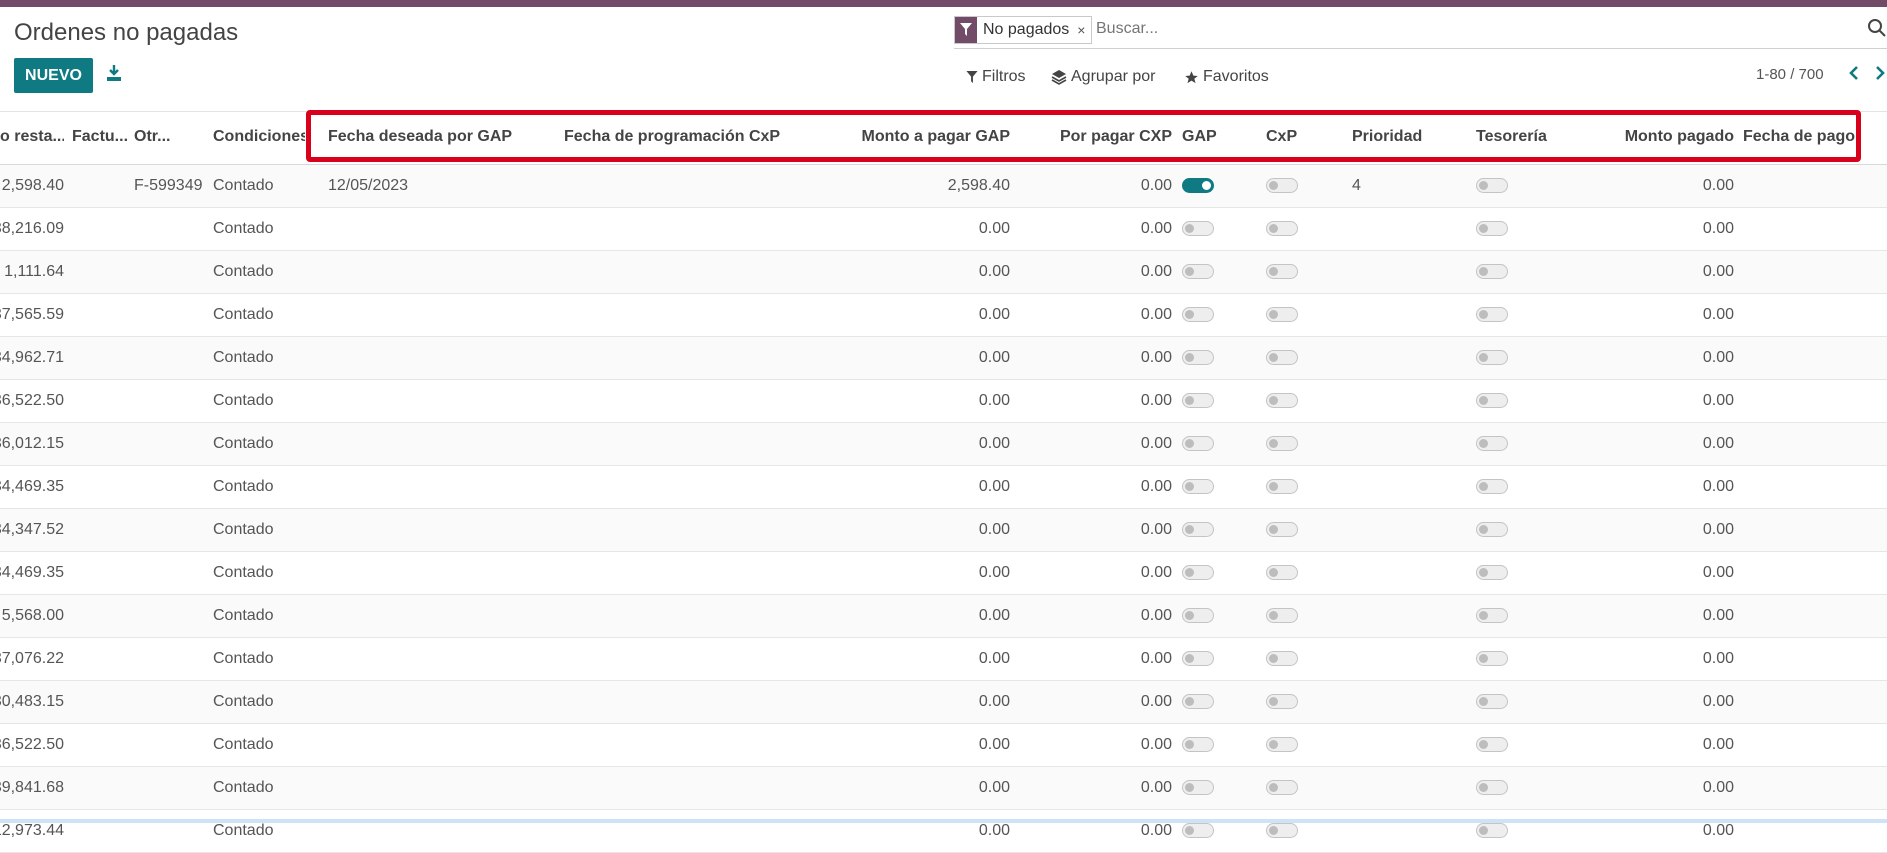 The image size is (1887, 853). Describe the element at coordinates (996, 77) in the screenshot. I see `filters-button: Filtros` at that location.